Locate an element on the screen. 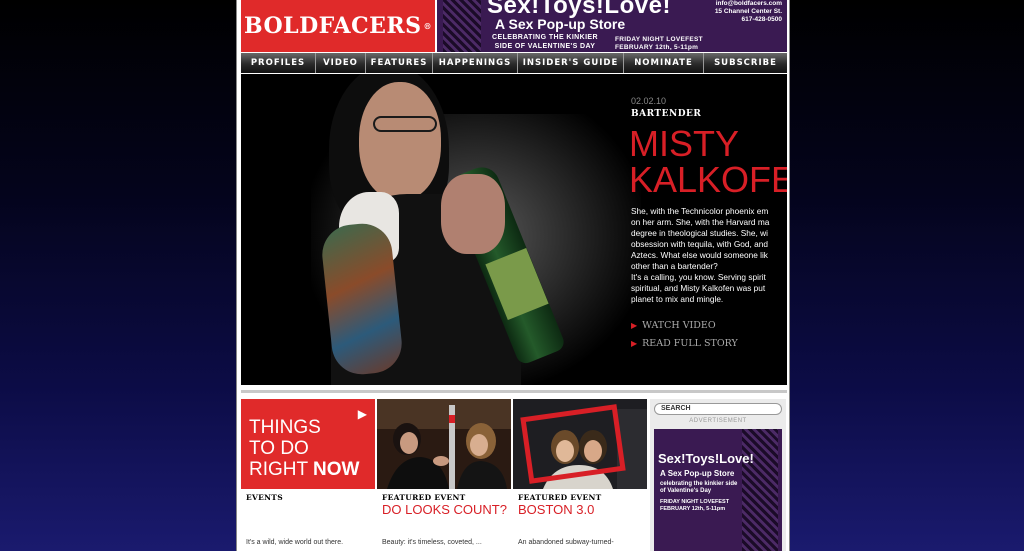 This screenshot has height=551, width=1024. profile-date: 02.02.10 is located at coordinates (649, 101).